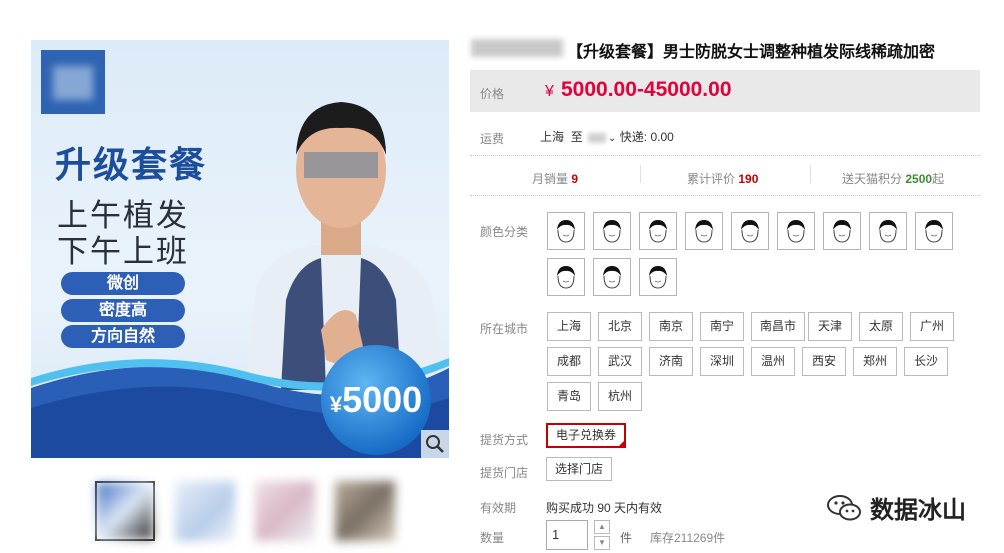  What do you see at coordinates (926, 361) in the screenshot?
I see `city-option: 长沙` at bounding box center [926, 361].